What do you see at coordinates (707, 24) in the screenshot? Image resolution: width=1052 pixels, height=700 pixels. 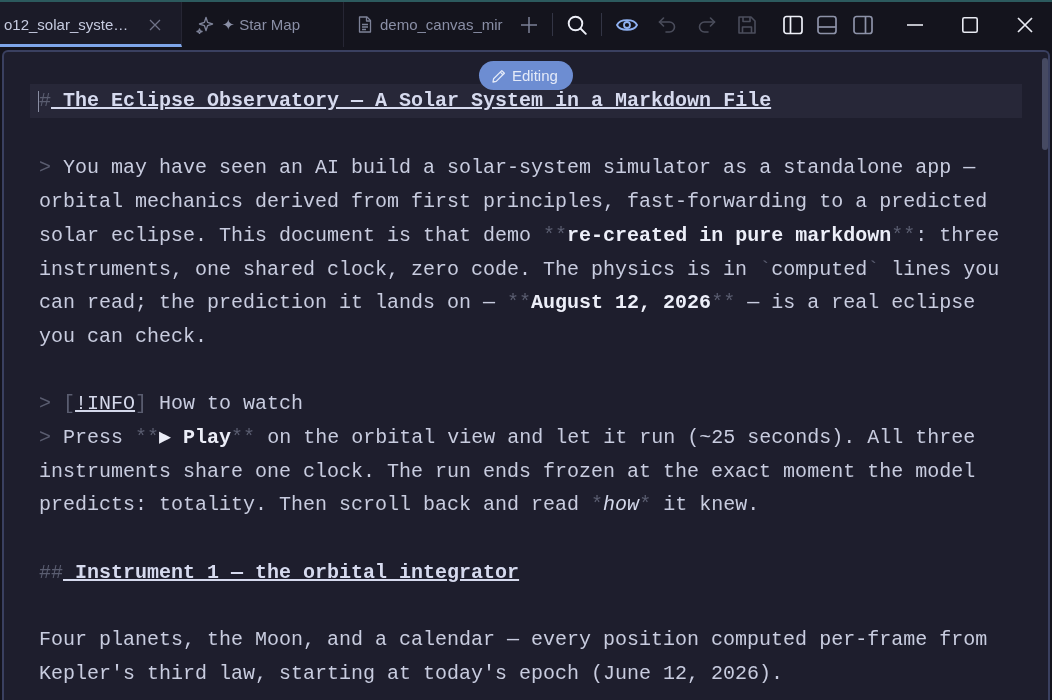 I see `redo-icon` at bounding box center [707, 24].